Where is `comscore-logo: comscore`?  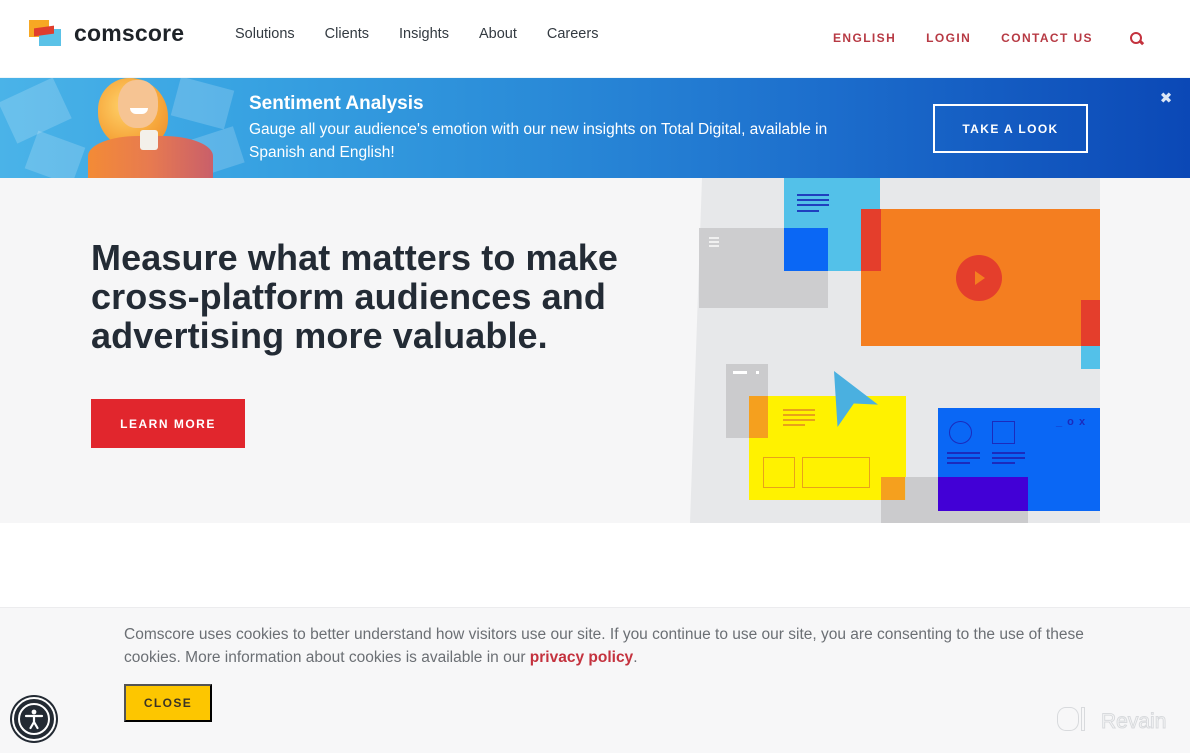
comscore-logo: comscore is located at coordinates (106, 33).